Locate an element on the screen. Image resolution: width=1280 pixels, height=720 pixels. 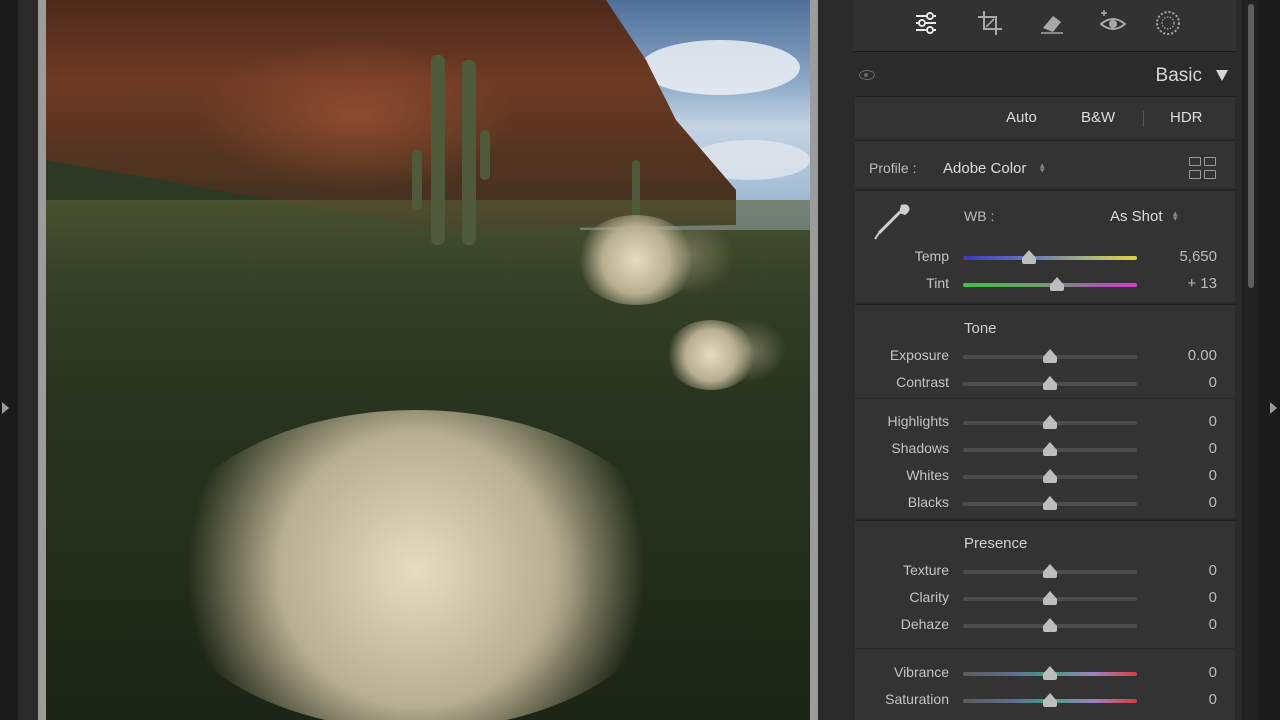
highlights-slider is located at coordinates (1050, 422).